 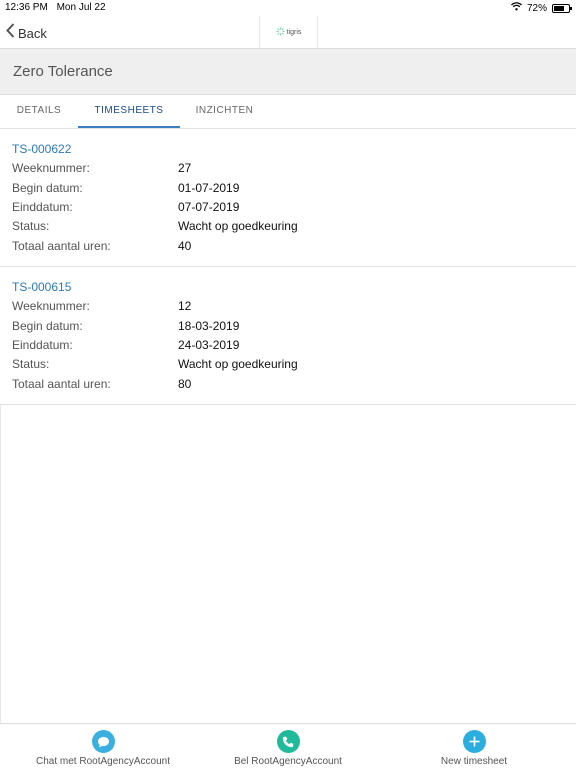 I want to click on new-timesheet-button: New timesheet, so click(x=474, y=746).